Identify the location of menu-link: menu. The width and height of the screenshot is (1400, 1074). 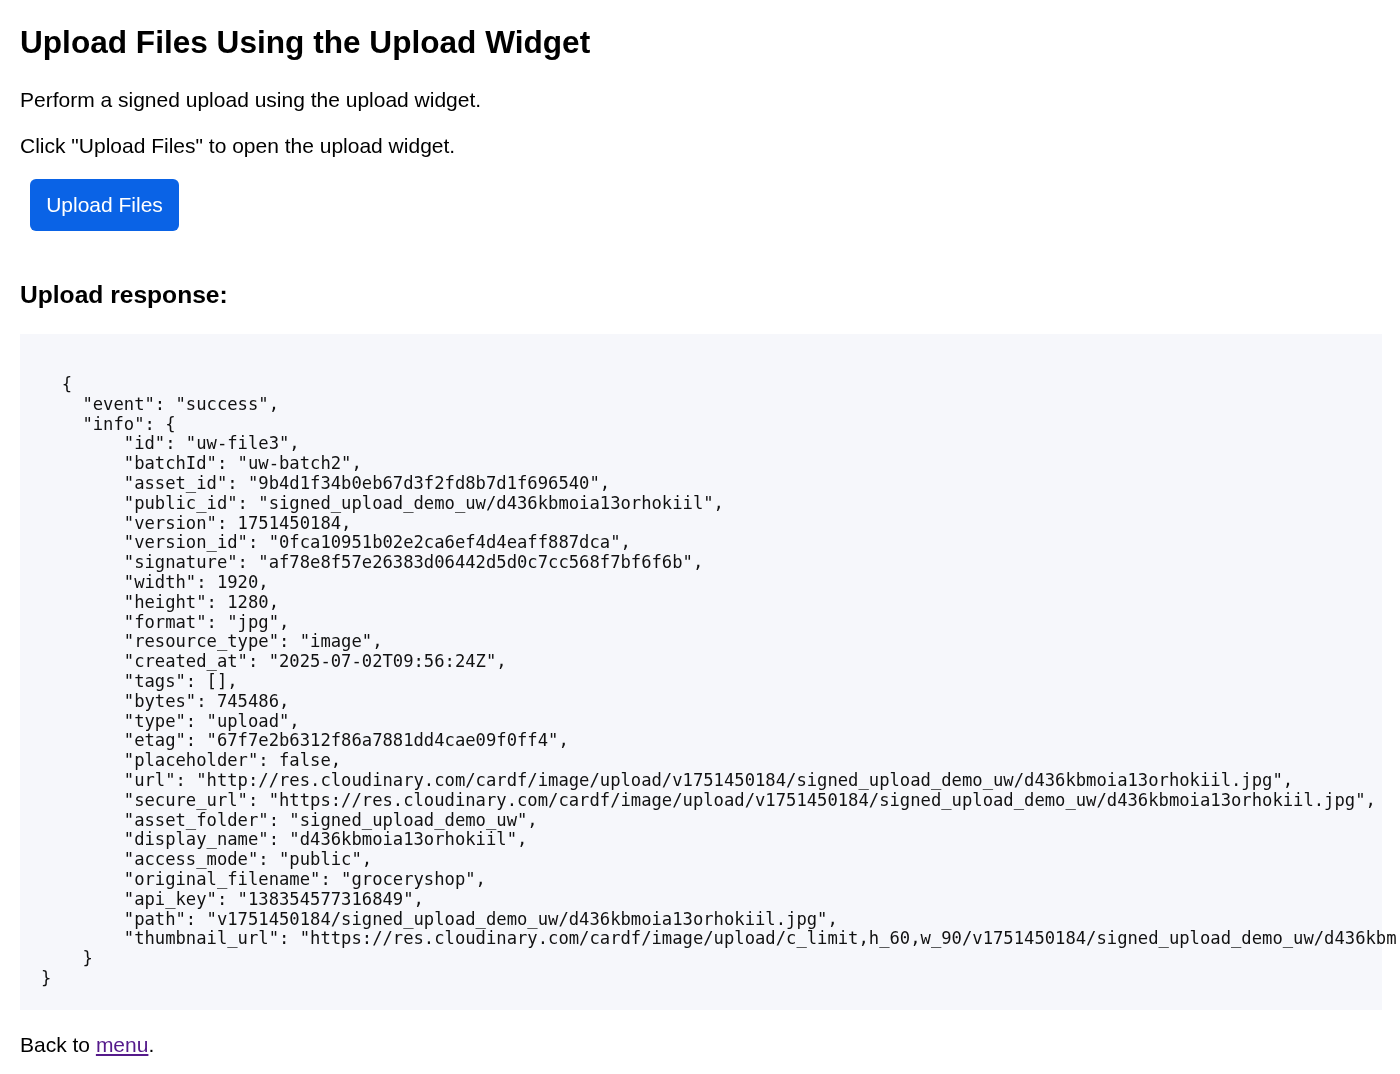
(122, 1044).